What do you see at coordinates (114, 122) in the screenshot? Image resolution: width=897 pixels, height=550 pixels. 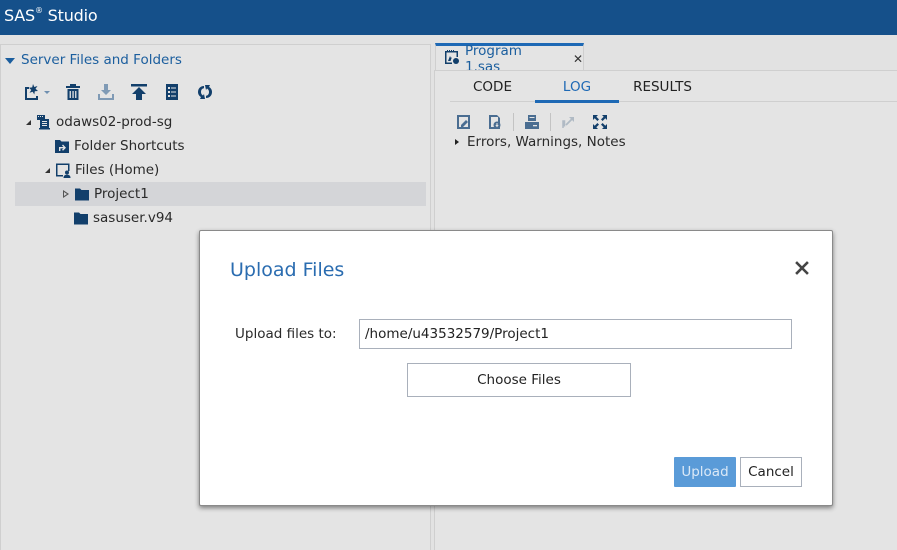 I see `tree-item-label: odaws02-prod-sg` at bounding box center [114, 122].